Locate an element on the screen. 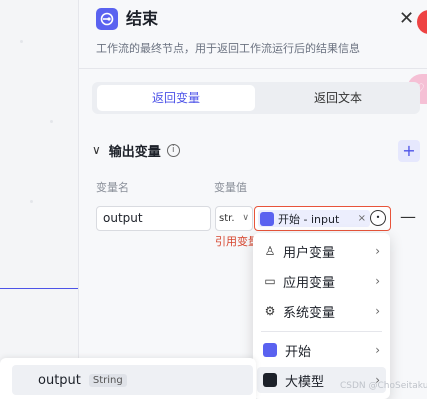  reference-tag: 开始 - input × is located at coordinates (314, 218).